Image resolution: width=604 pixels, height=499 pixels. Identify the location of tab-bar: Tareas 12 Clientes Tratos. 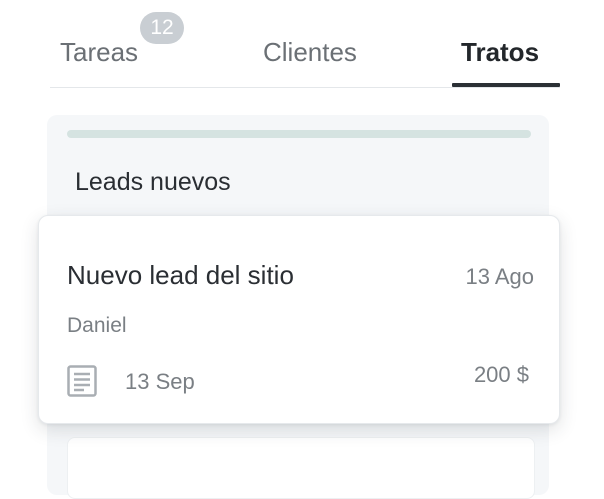
(305, 44).